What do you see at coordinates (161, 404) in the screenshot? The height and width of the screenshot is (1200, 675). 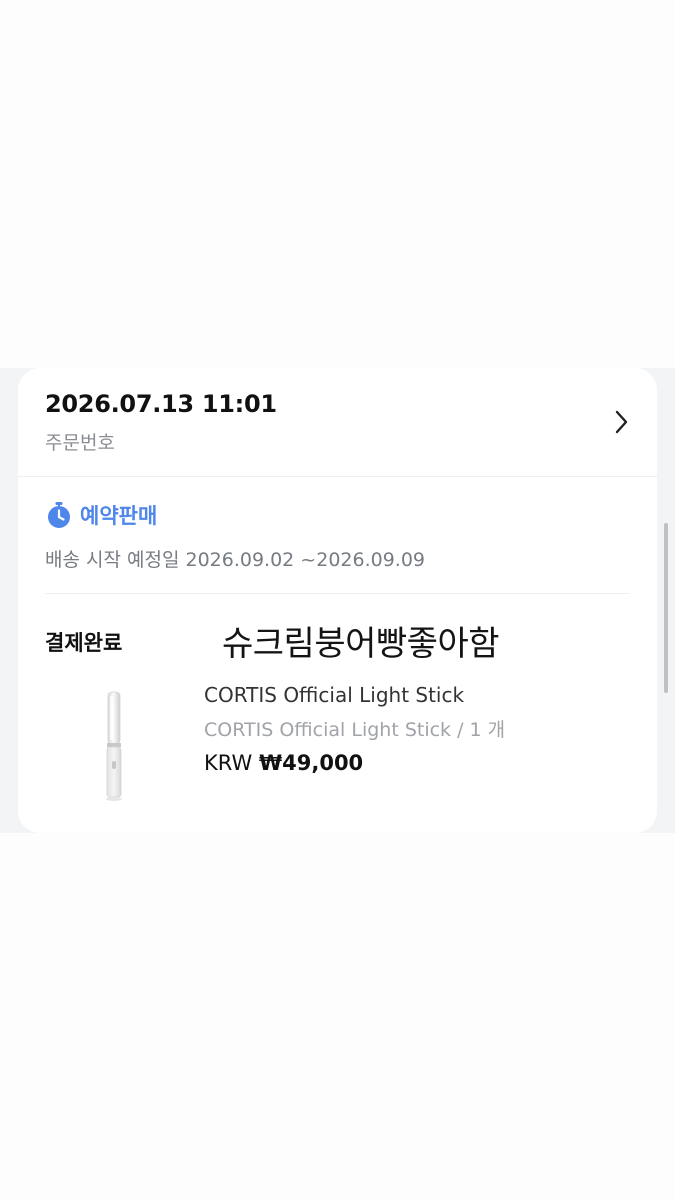 I see `order-datetime: 2026.07.13 11:01` at bounding box center [161, 404].